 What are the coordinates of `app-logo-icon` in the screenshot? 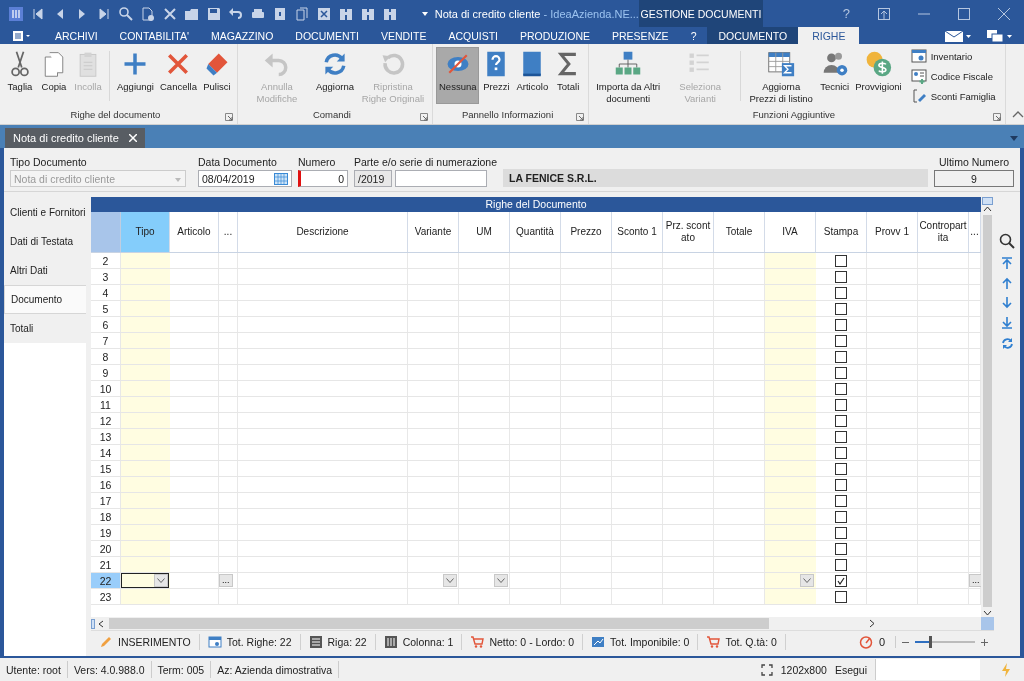 It's located at (16, 13).